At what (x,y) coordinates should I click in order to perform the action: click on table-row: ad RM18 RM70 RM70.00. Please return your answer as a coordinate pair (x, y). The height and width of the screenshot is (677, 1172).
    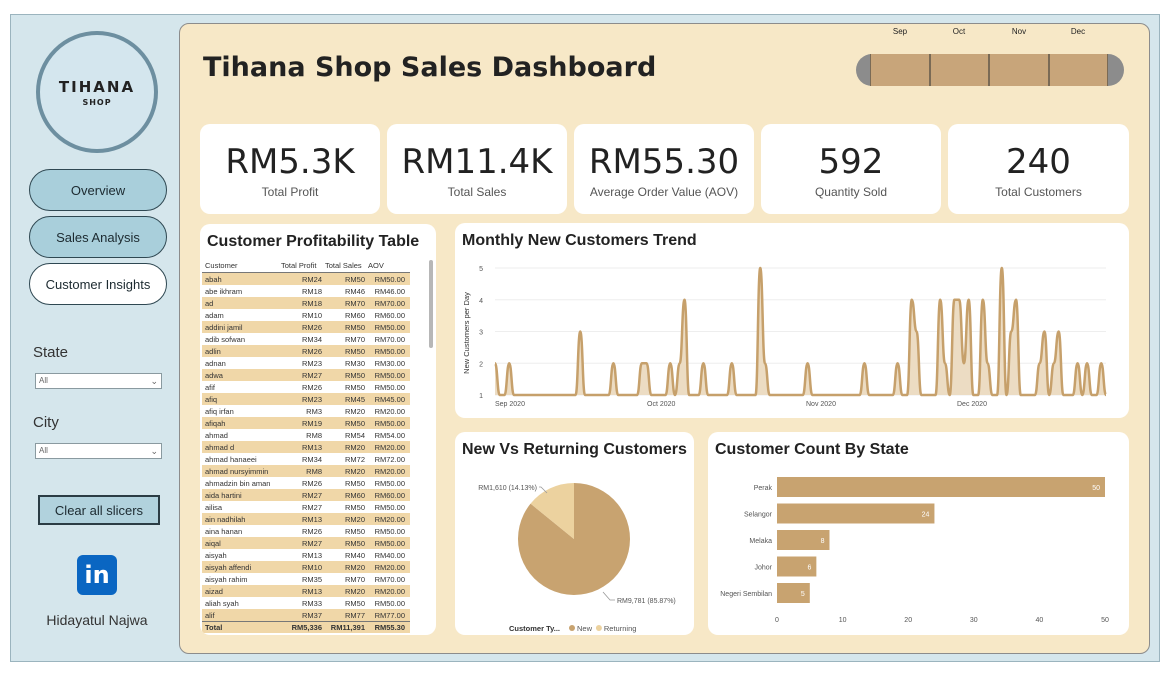
    Looking at the image, I should click on (306, 303).